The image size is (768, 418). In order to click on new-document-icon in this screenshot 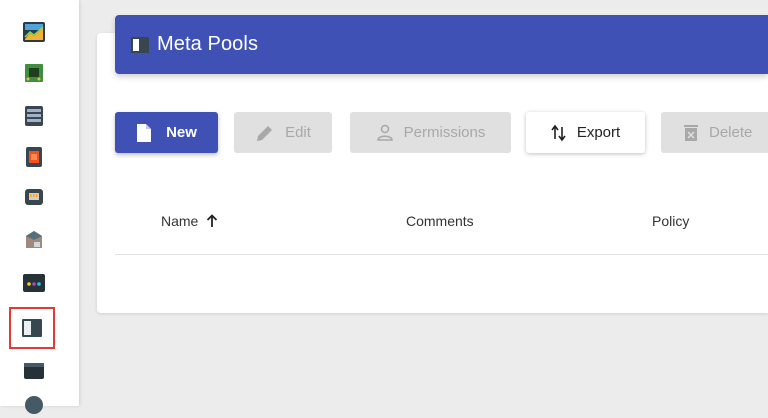, I will do `click(144, 132)`.